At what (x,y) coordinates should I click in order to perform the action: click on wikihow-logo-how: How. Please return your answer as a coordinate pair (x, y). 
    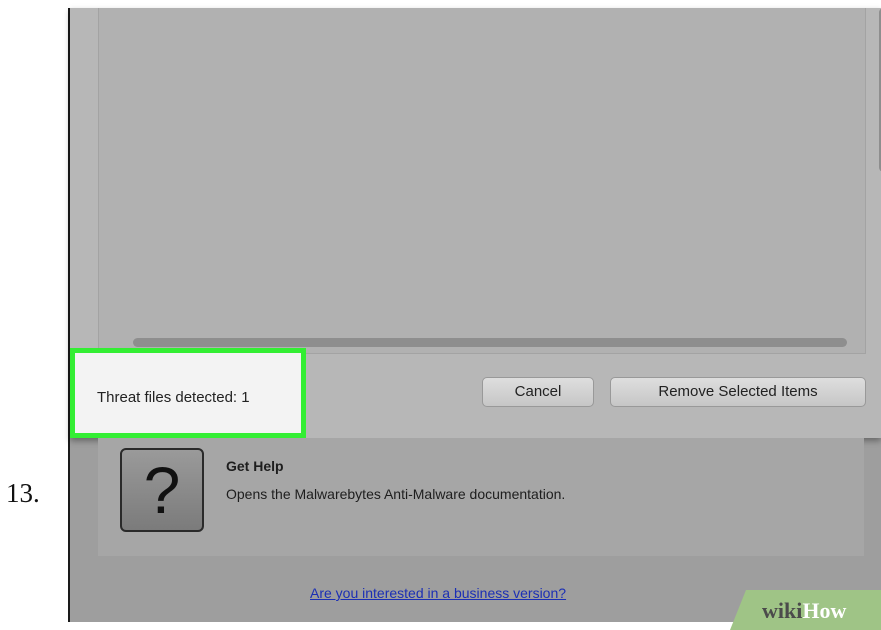
    Looking at the image, I should click on (824, 610).